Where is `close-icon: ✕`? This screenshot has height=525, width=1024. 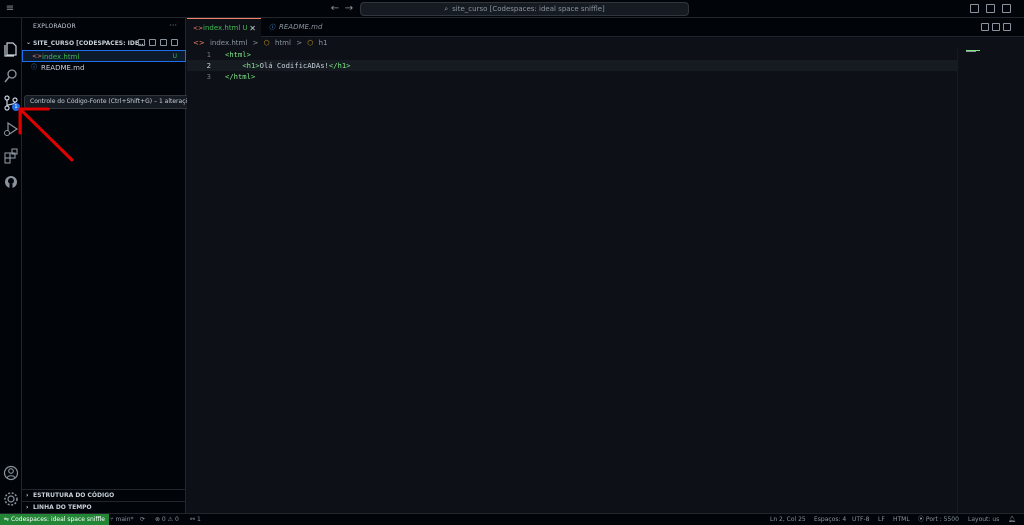 close-icon: ✕ is located at coordinates (252, 28).